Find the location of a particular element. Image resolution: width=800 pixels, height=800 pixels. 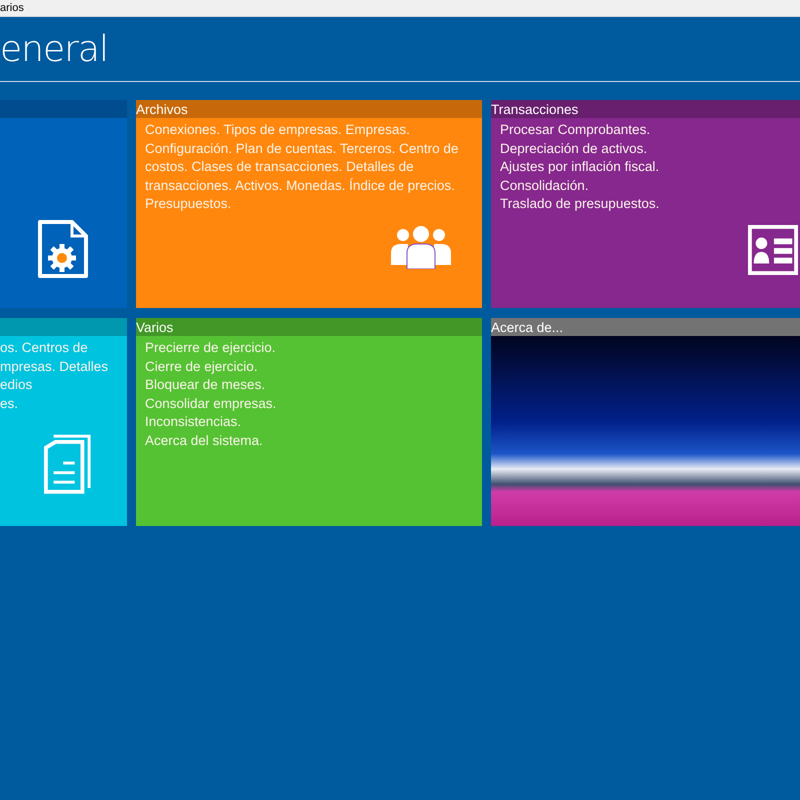

menu-text: Procesar Comprobantes. is located at coordinates (576, 130).